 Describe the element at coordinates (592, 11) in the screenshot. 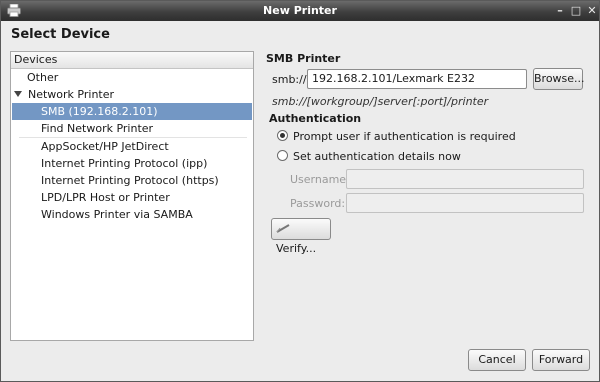

I see `close-icon: ✕` at that location.